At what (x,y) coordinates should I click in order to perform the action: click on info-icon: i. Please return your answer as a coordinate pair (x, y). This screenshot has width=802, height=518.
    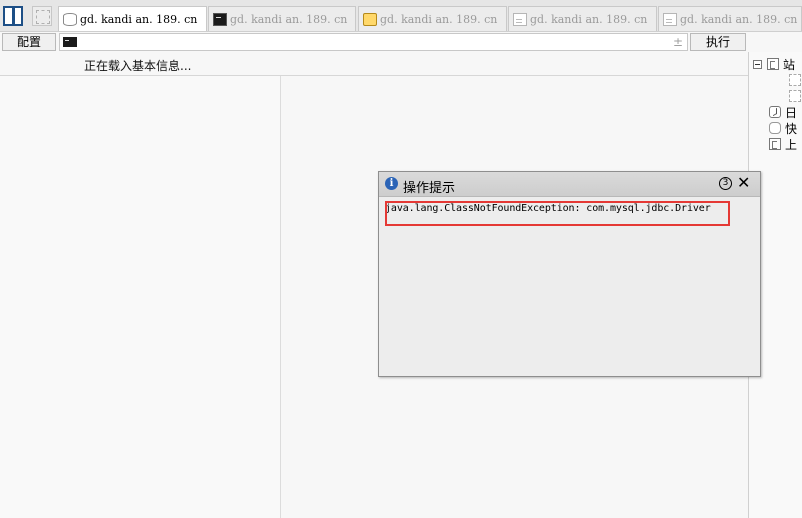
    Looking at the image, I should click on (391, 183).